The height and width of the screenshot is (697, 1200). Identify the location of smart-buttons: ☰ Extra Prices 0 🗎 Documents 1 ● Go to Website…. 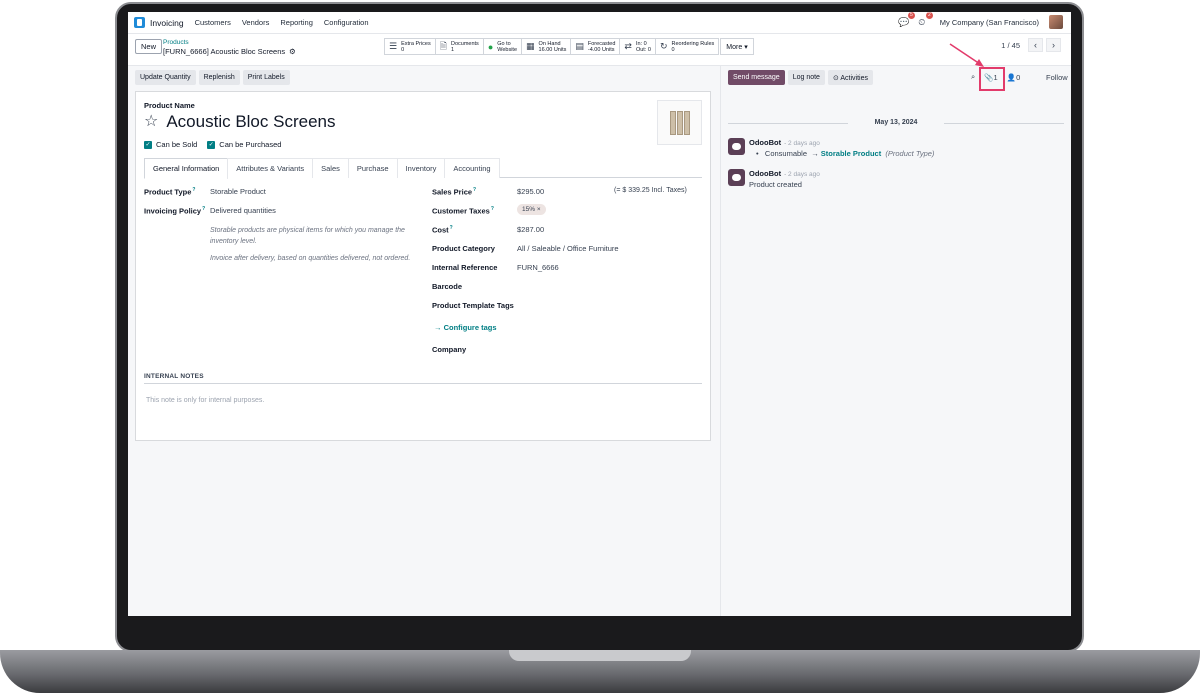
(569, 46).